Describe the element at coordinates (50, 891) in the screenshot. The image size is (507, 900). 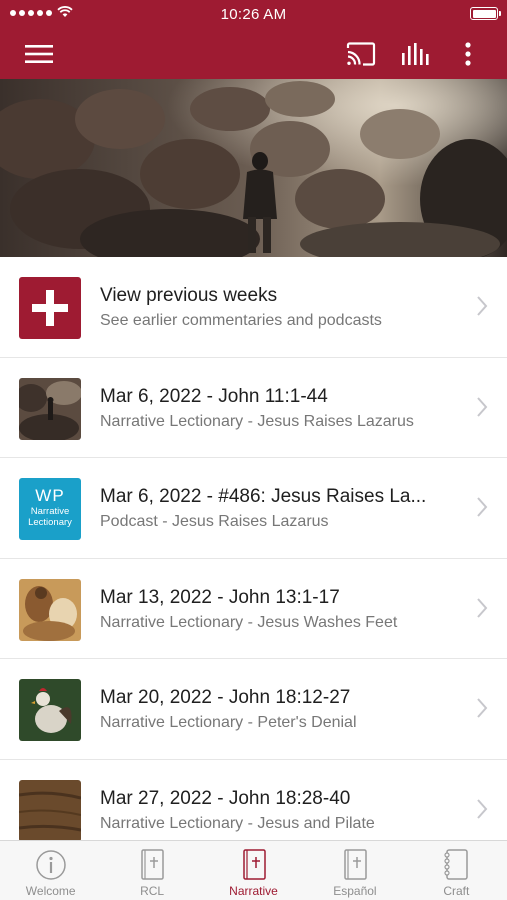
I see `tab-label: Welcome` at that location.